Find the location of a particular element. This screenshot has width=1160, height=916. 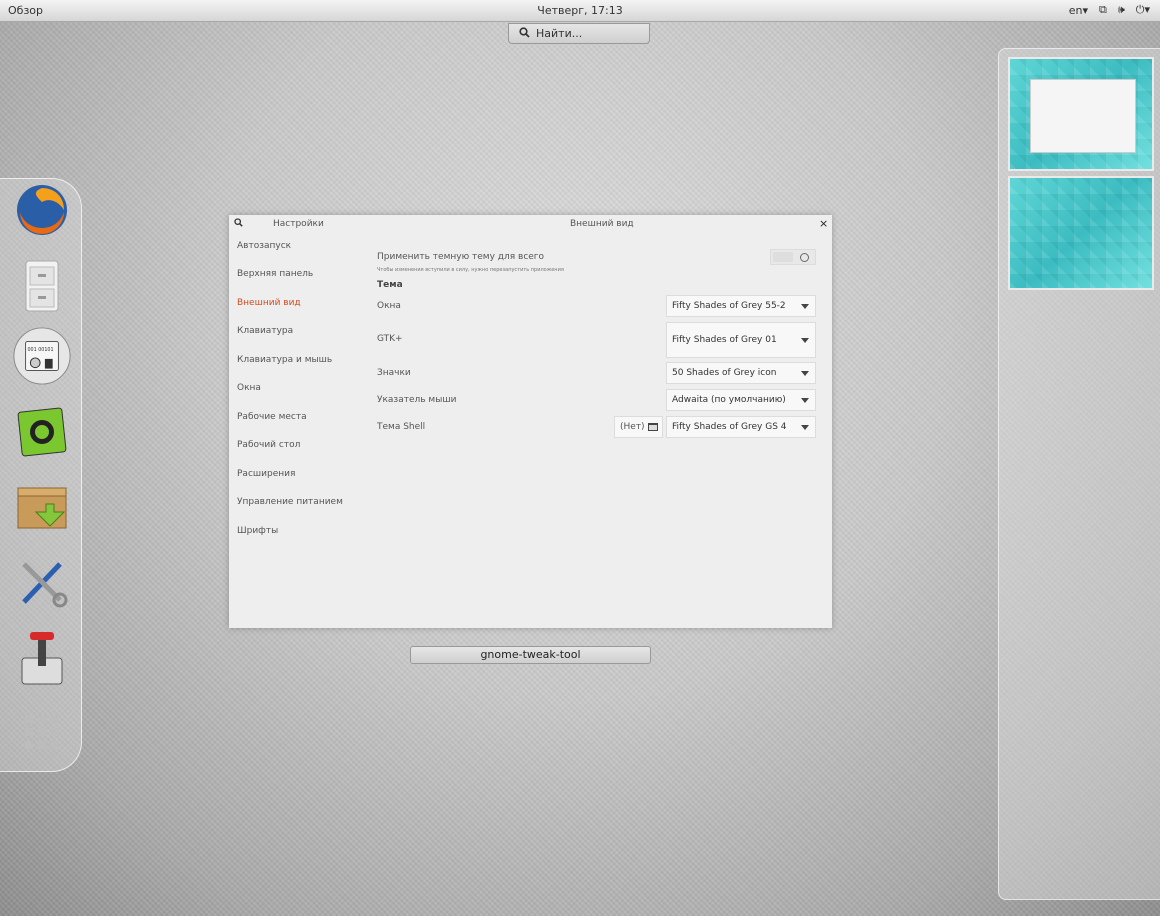

sidebar-item-fonts: Шрифты is located at coordinates (257, 531).